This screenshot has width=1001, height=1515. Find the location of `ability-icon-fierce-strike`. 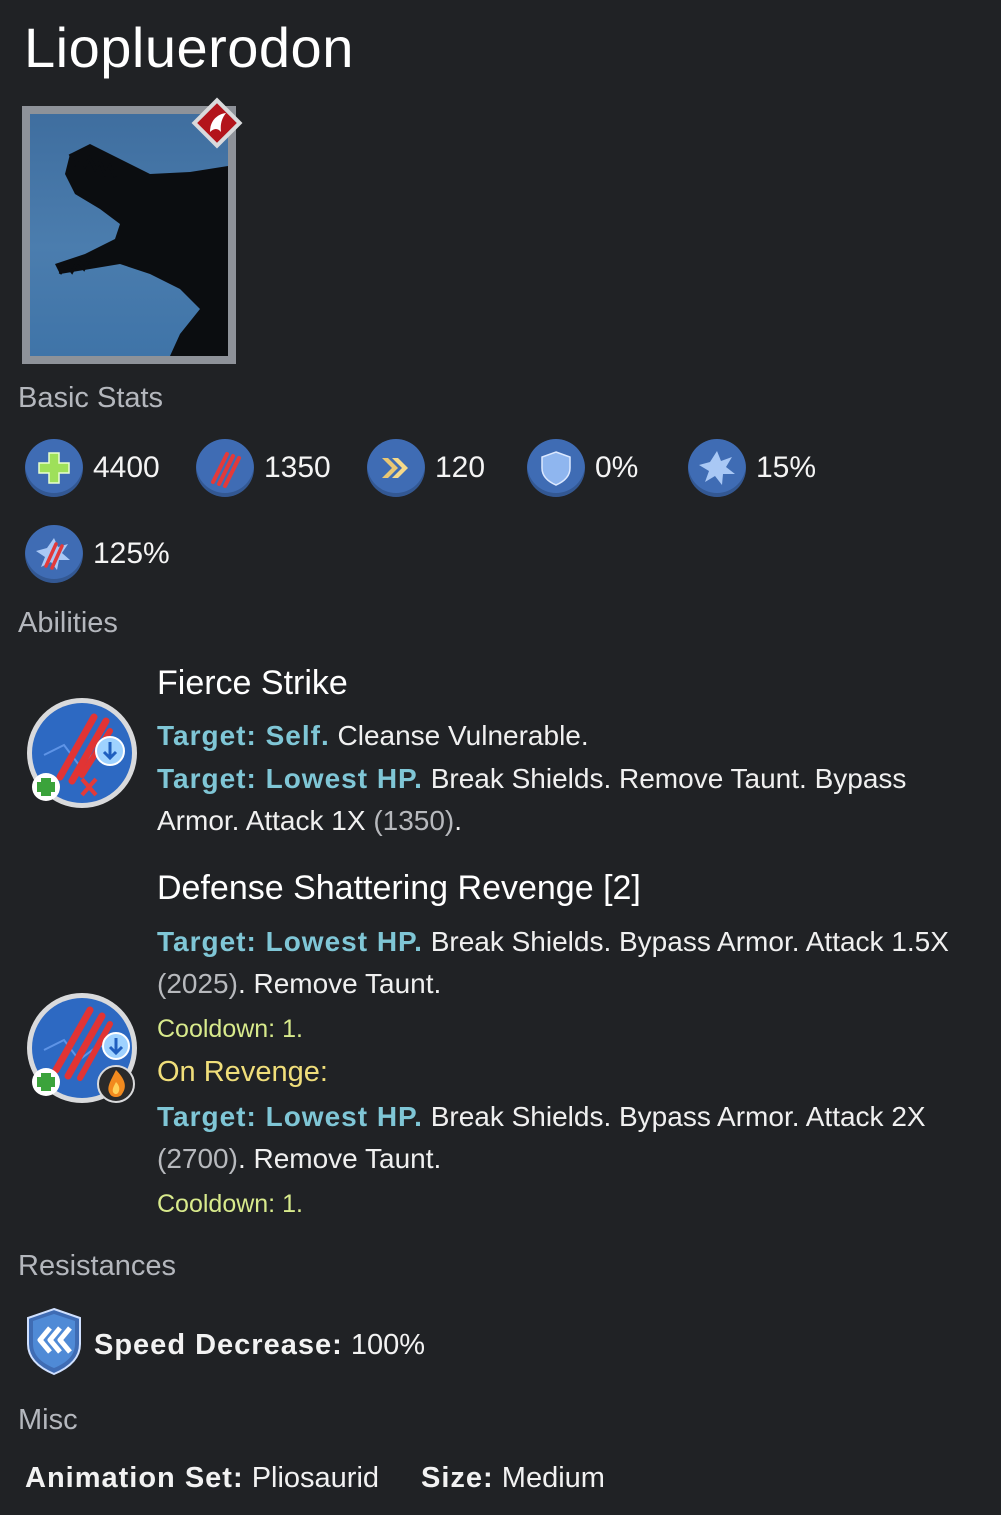

ability-icon-fierce-strike is located at coordinates (82, 753).